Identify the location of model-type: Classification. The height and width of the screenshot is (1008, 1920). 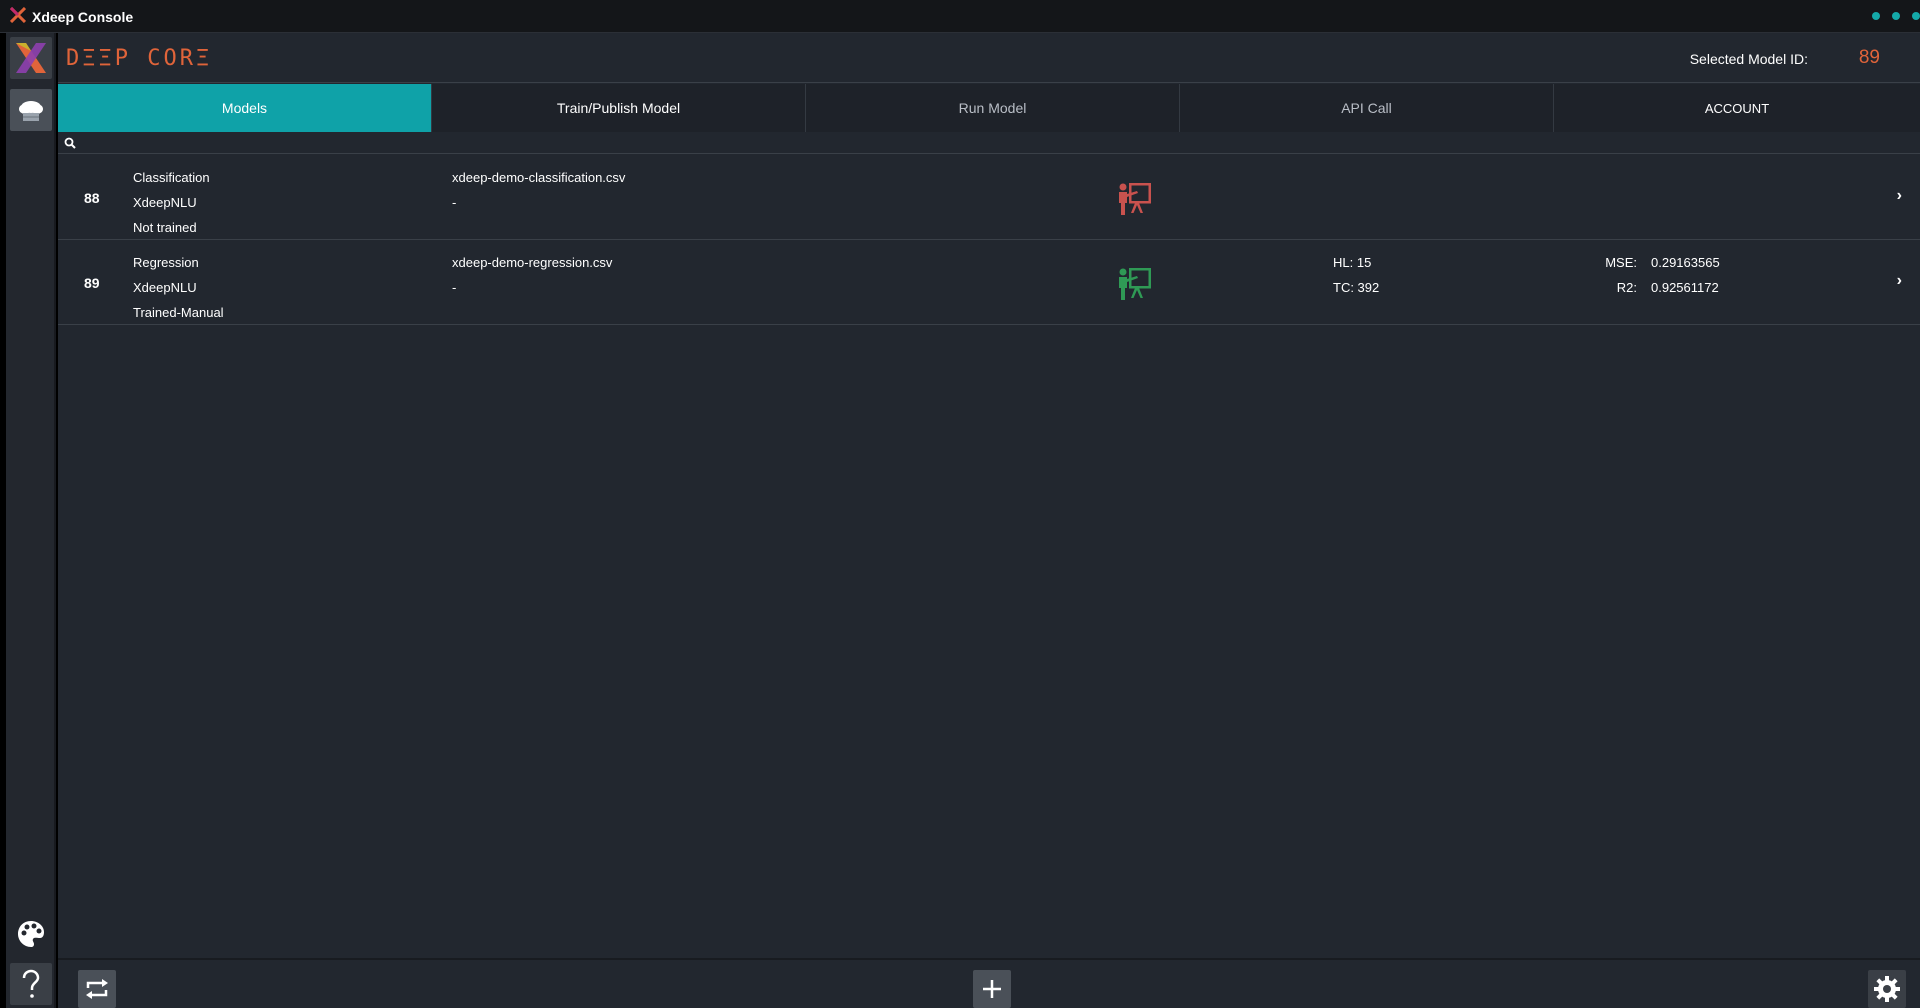
(171, 177).